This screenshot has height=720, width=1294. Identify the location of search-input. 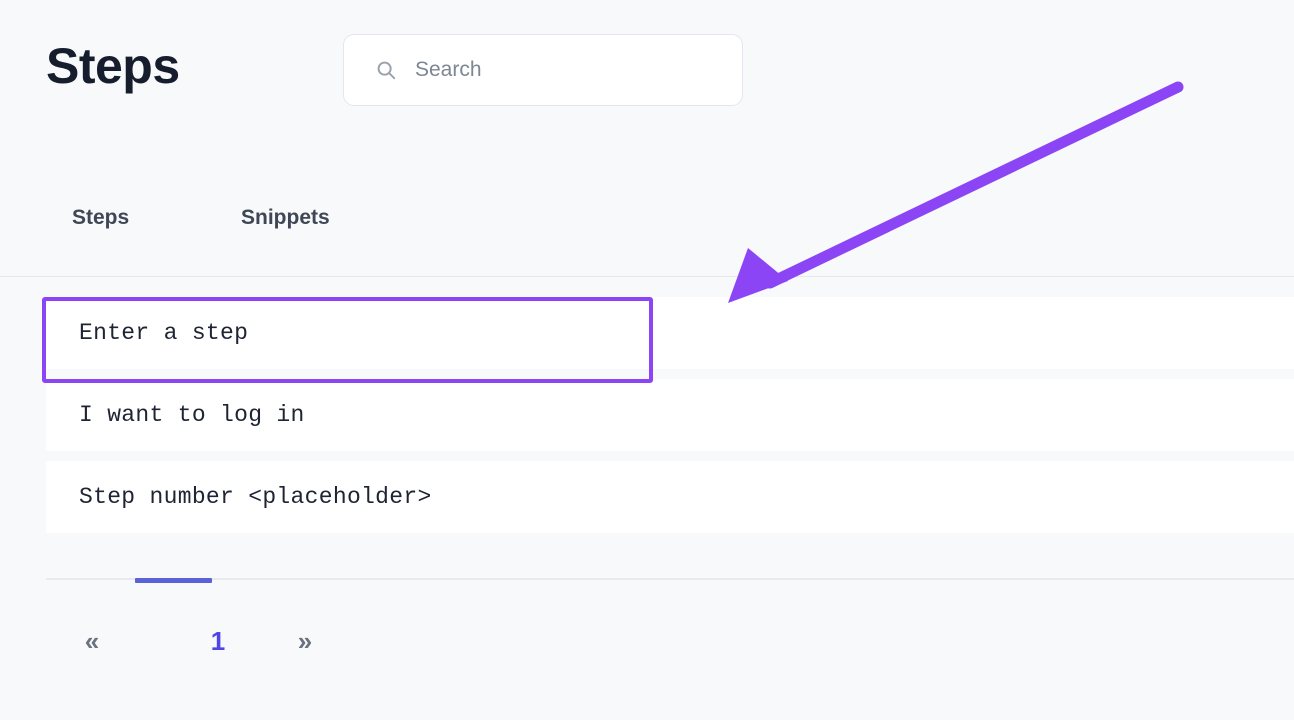
(575, 70).